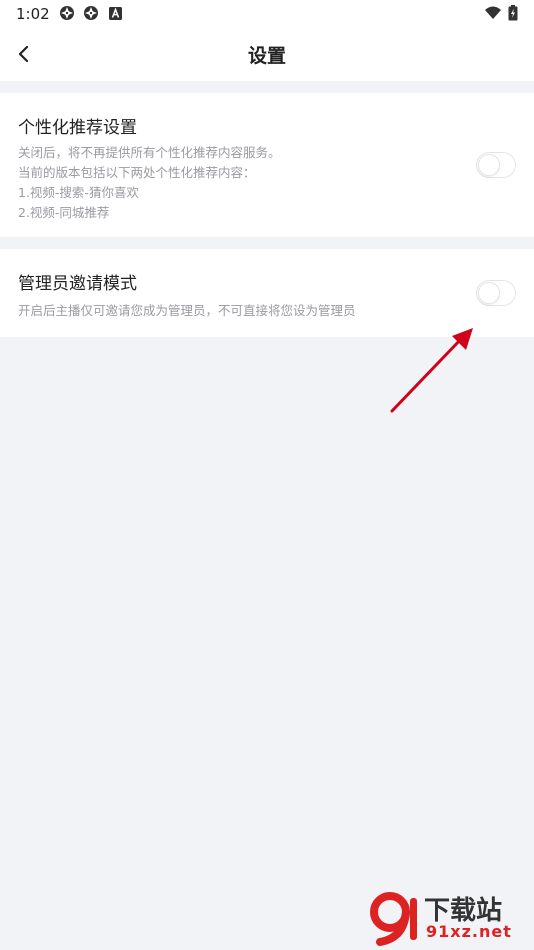  I want to click on watermark: 下载站 91xz.net, so click(448, 918).